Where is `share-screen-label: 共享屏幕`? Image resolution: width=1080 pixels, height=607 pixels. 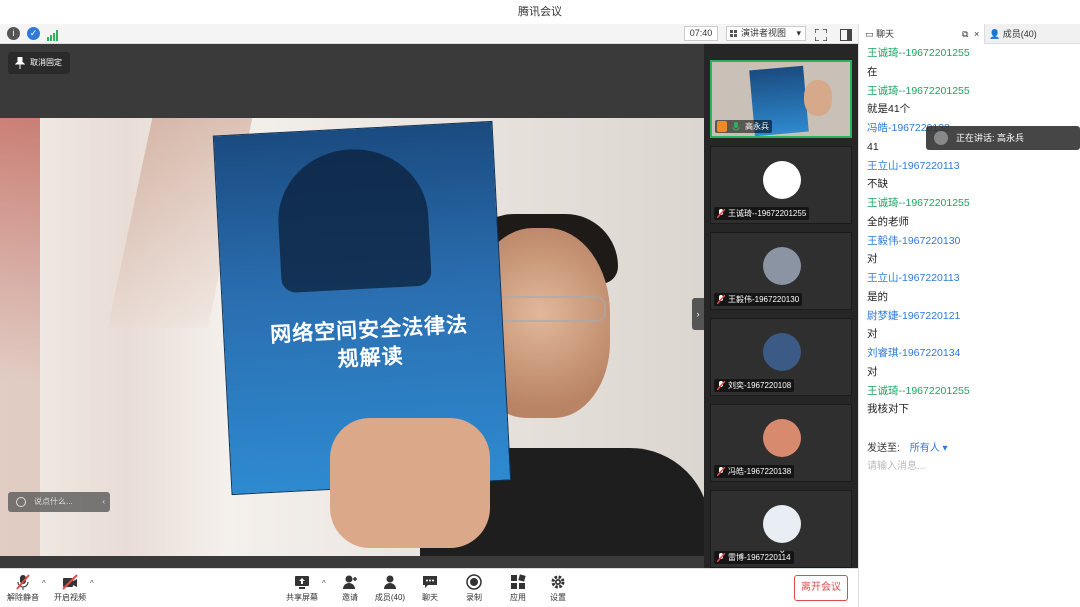 share-screen-label: 共享屏幕 is located at coordinates (302, 597).